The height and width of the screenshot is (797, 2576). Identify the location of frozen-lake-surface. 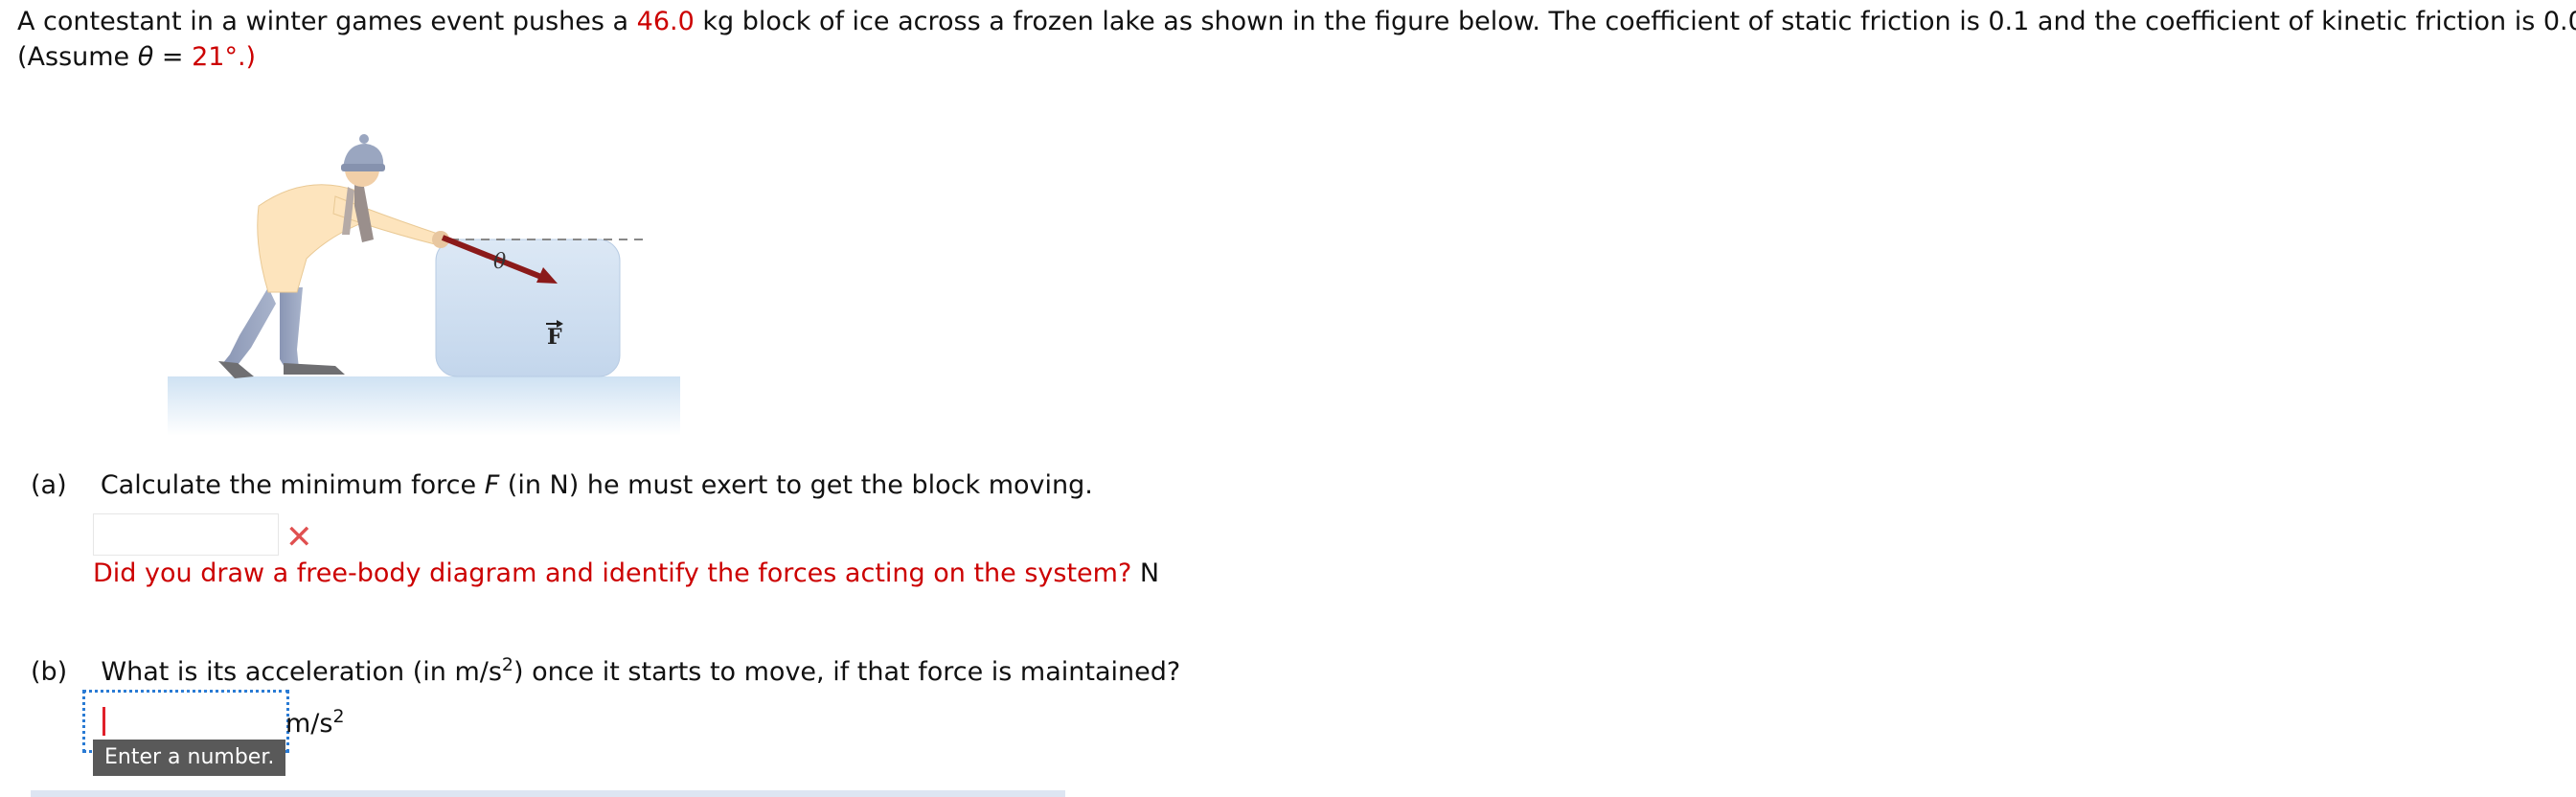
(424, 406).